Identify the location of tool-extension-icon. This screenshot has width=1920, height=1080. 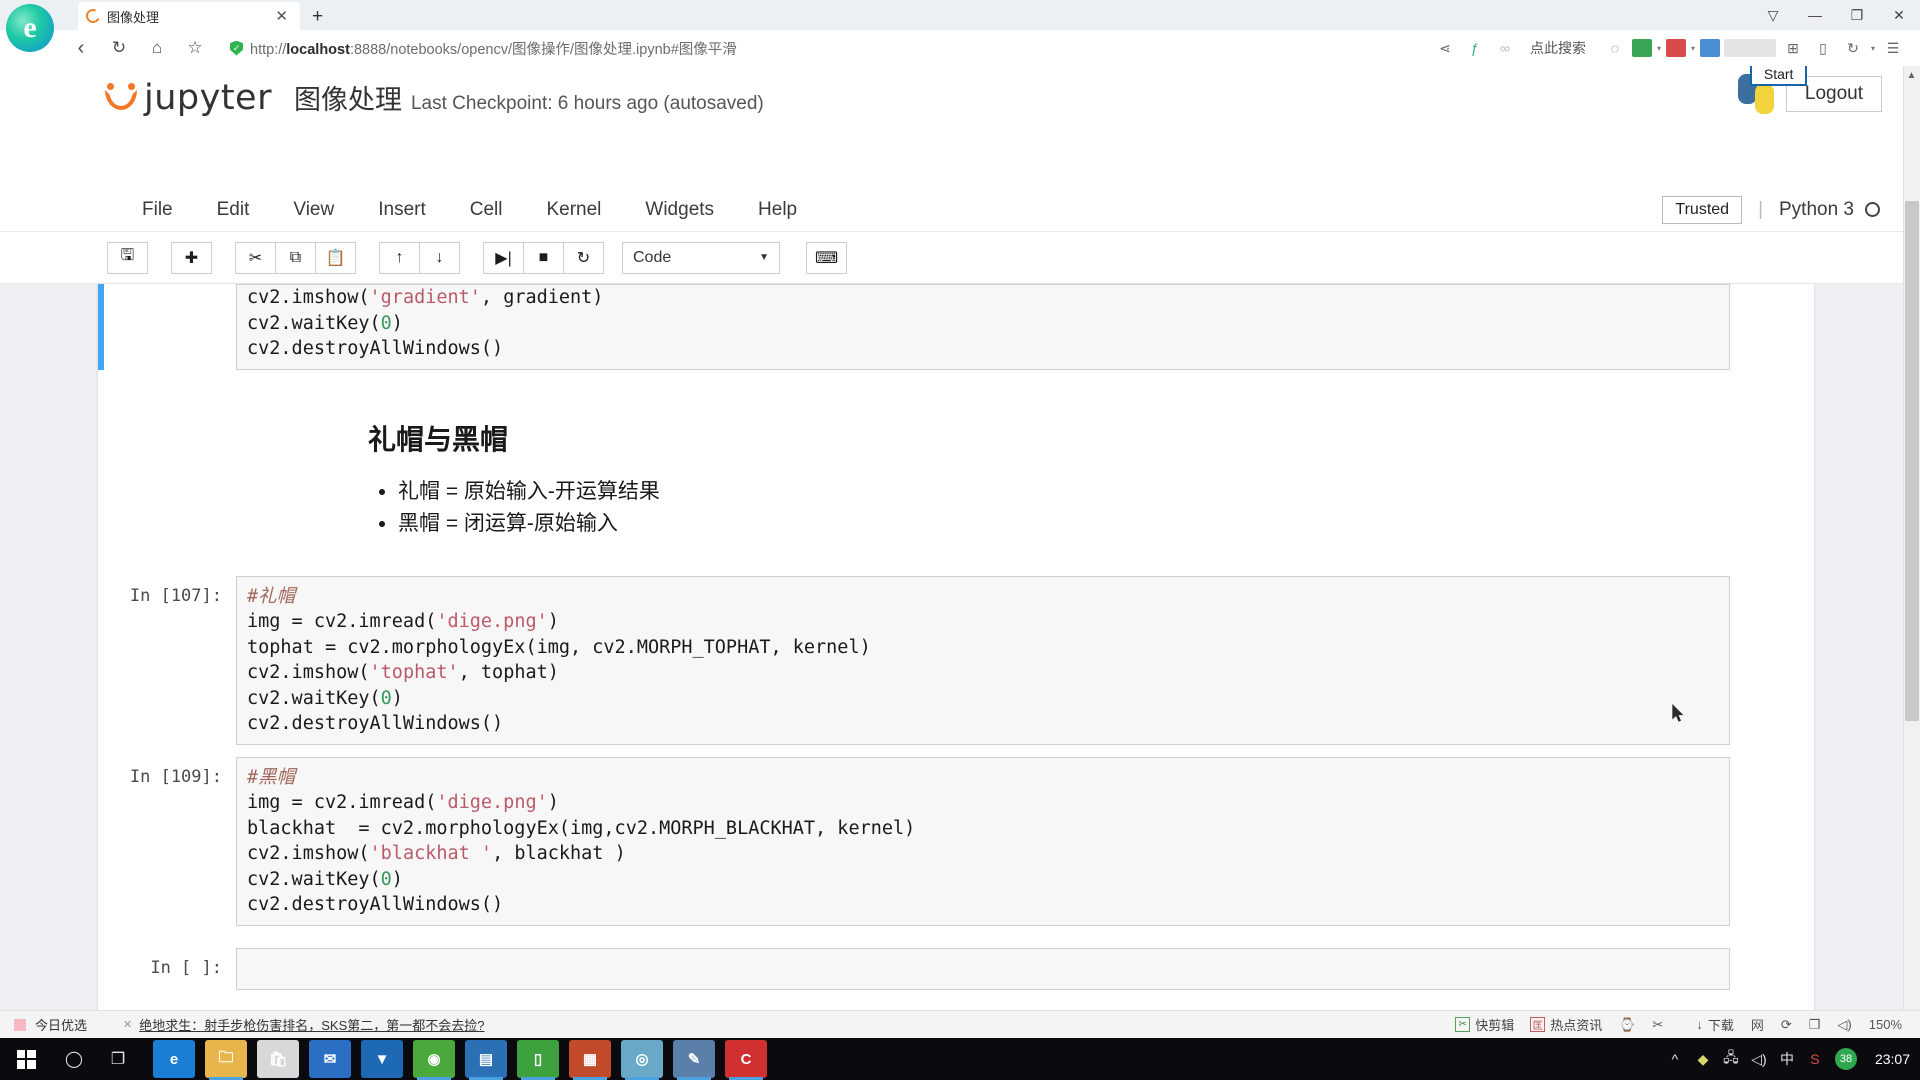
(1709, 48).